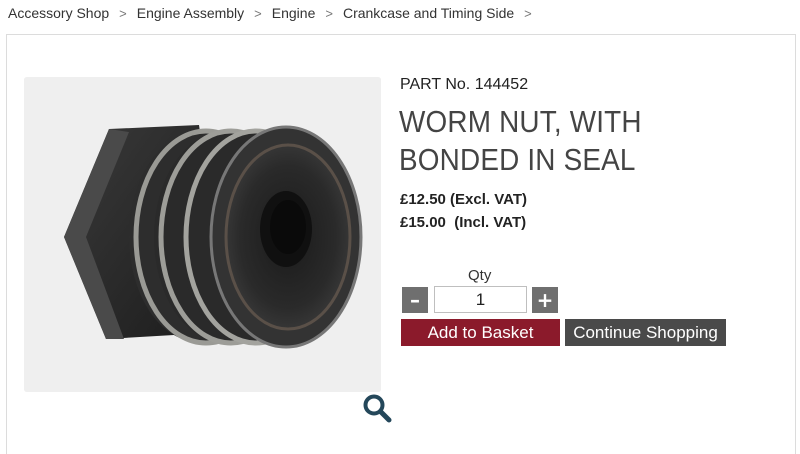 The height and width of the screenshot is (454, 800). Describe the element at coordinates (464, 199) in the screenshot. I see `price-excl-vat: £12.50 (Excl. VAT)` at that location.